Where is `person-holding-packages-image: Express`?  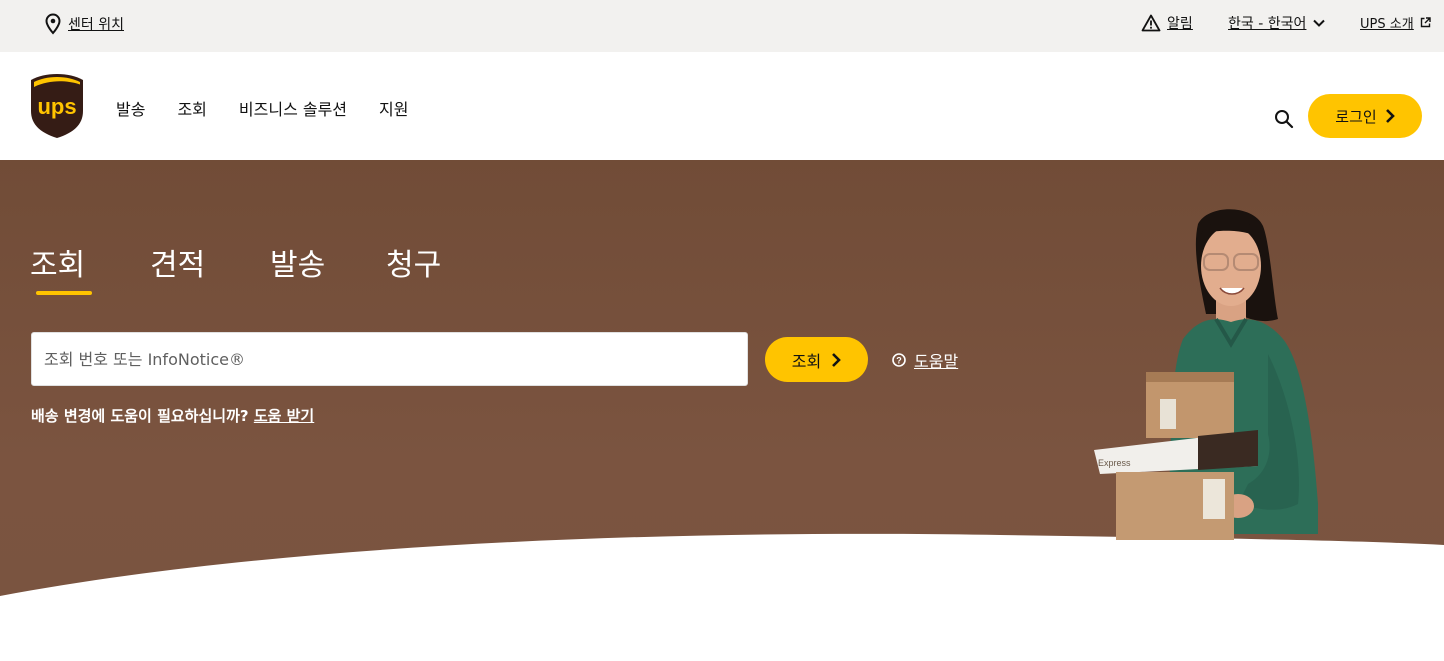 person-holding-packages-image: Express is located at coordinates (1206, 374).